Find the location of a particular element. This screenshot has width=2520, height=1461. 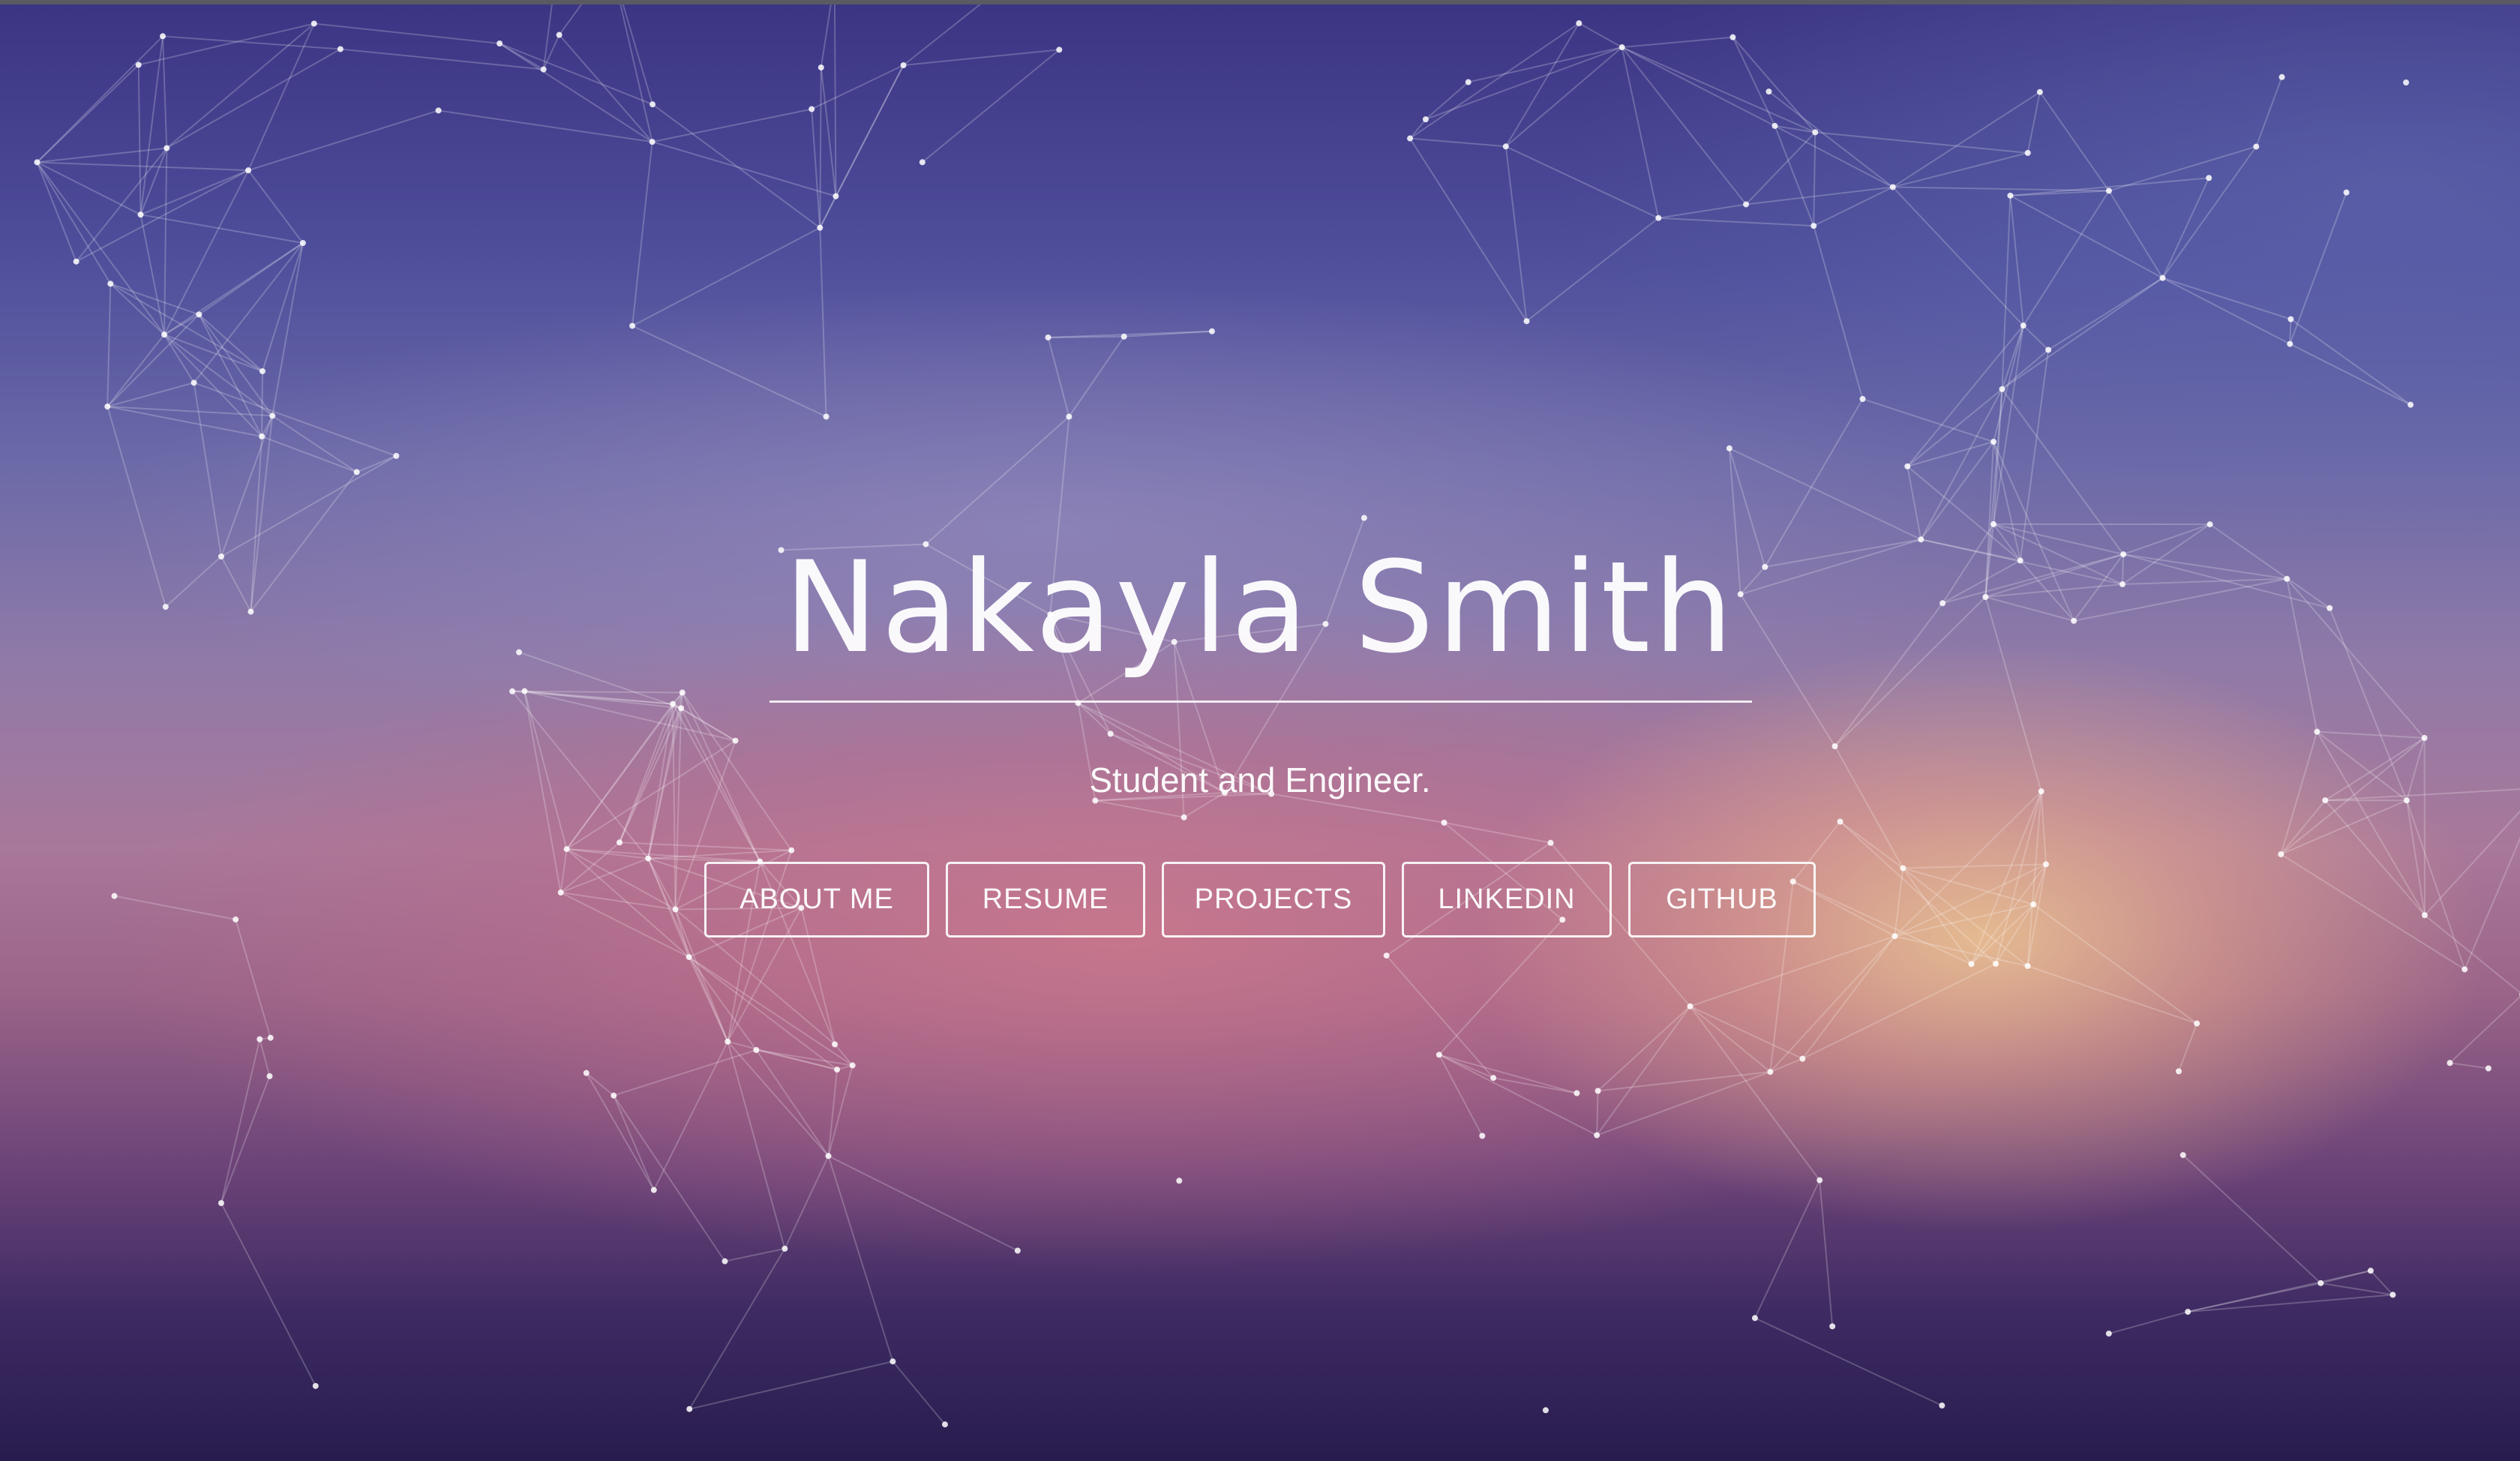

window-top-edge is located at coordinates (1260, 2).